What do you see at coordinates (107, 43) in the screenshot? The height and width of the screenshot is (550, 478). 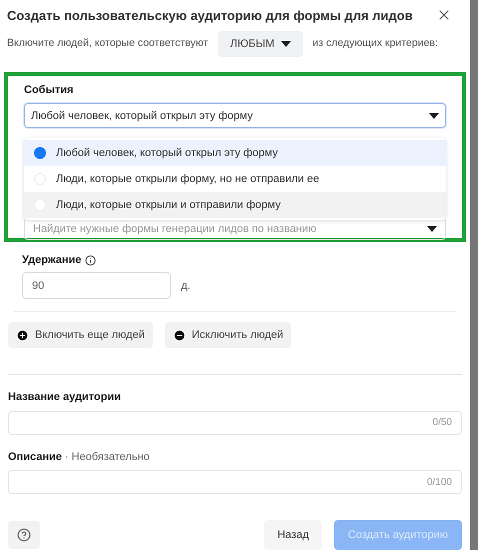 I see `criteria-text: Включите людей, которые соответствуют` at bounding box center [107, 43].